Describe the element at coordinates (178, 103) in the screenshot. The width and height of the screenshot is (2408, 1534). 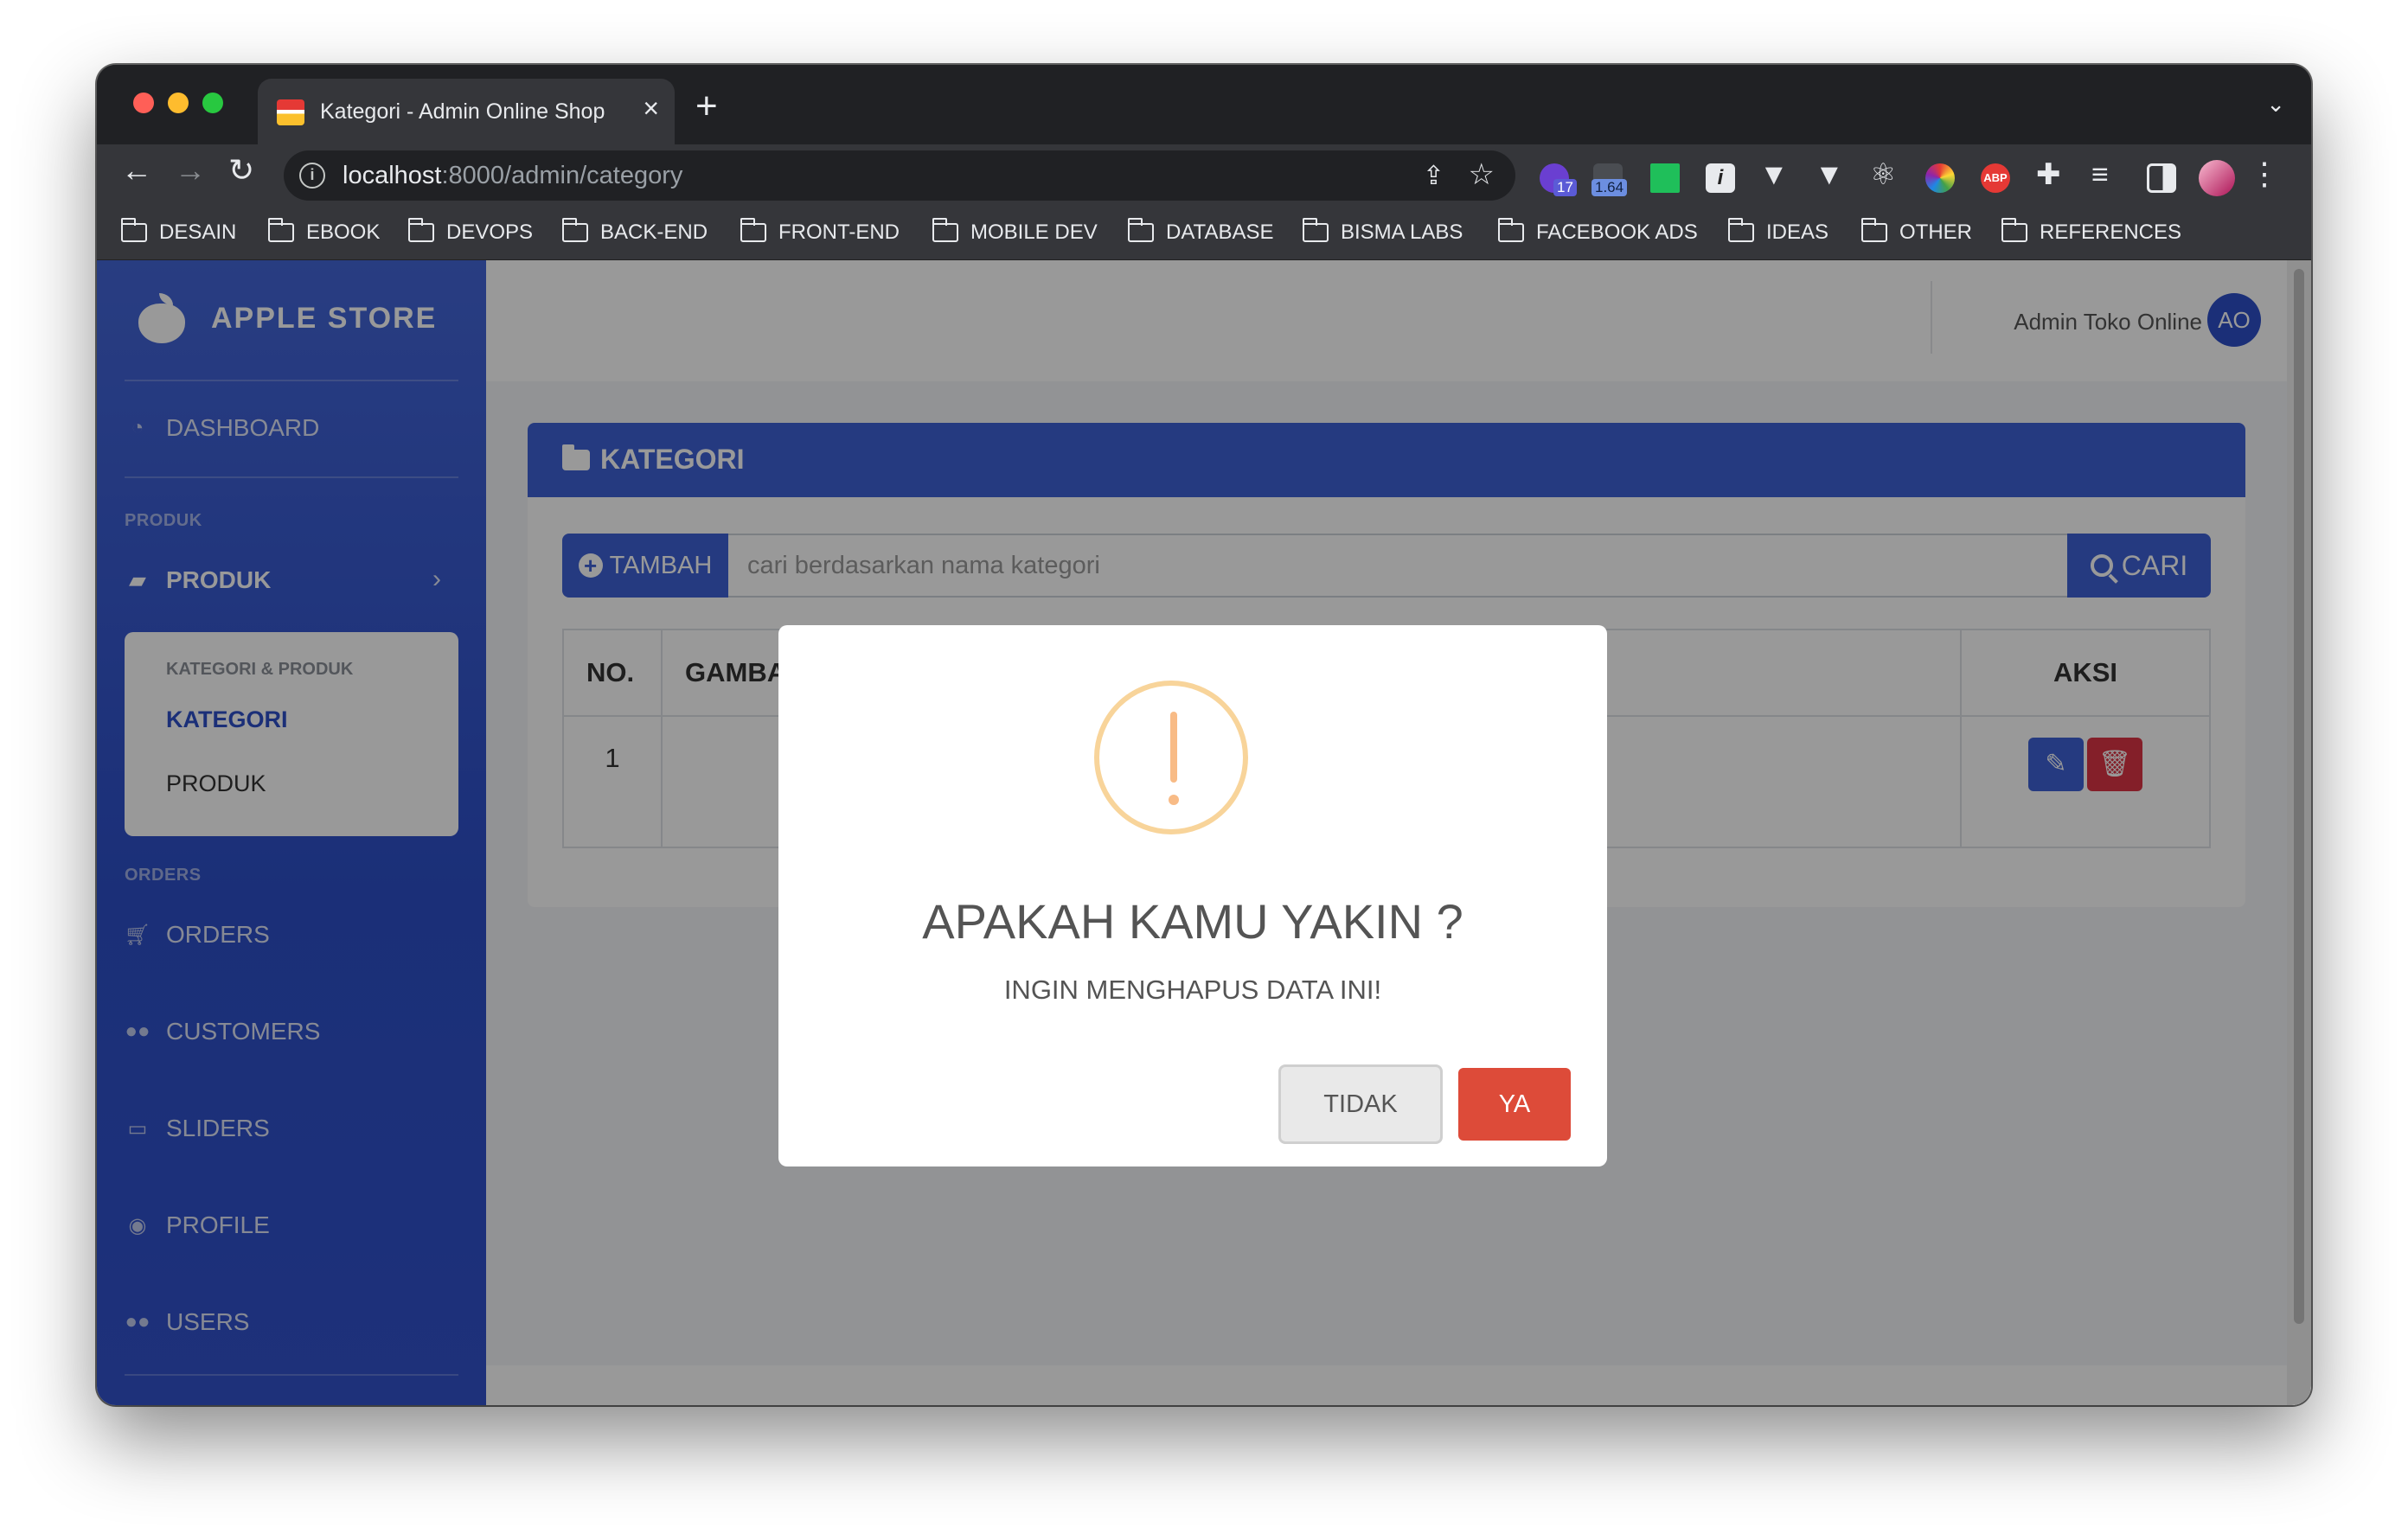
I see `minimize-window-button` at that location.